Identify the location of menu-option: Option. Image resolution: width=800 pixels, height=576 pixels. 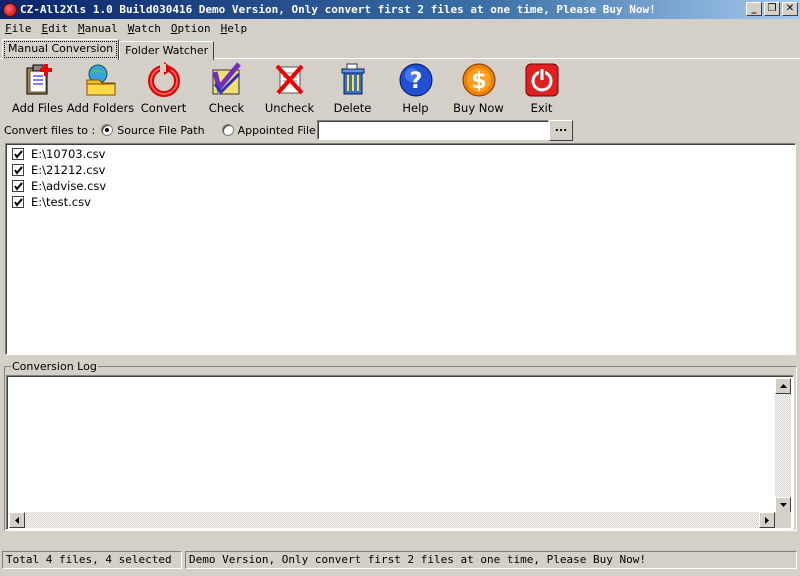
(191, 28).